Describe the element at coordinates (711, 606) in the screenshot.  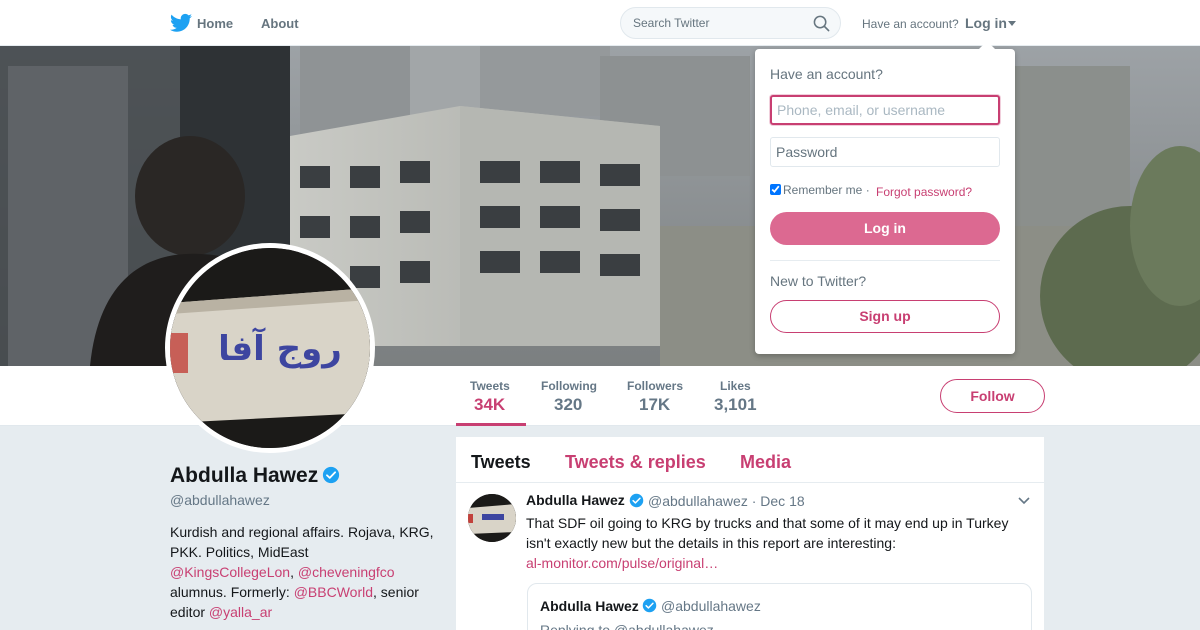
I see `quote-author-handle: @abdullahawez` at that location.